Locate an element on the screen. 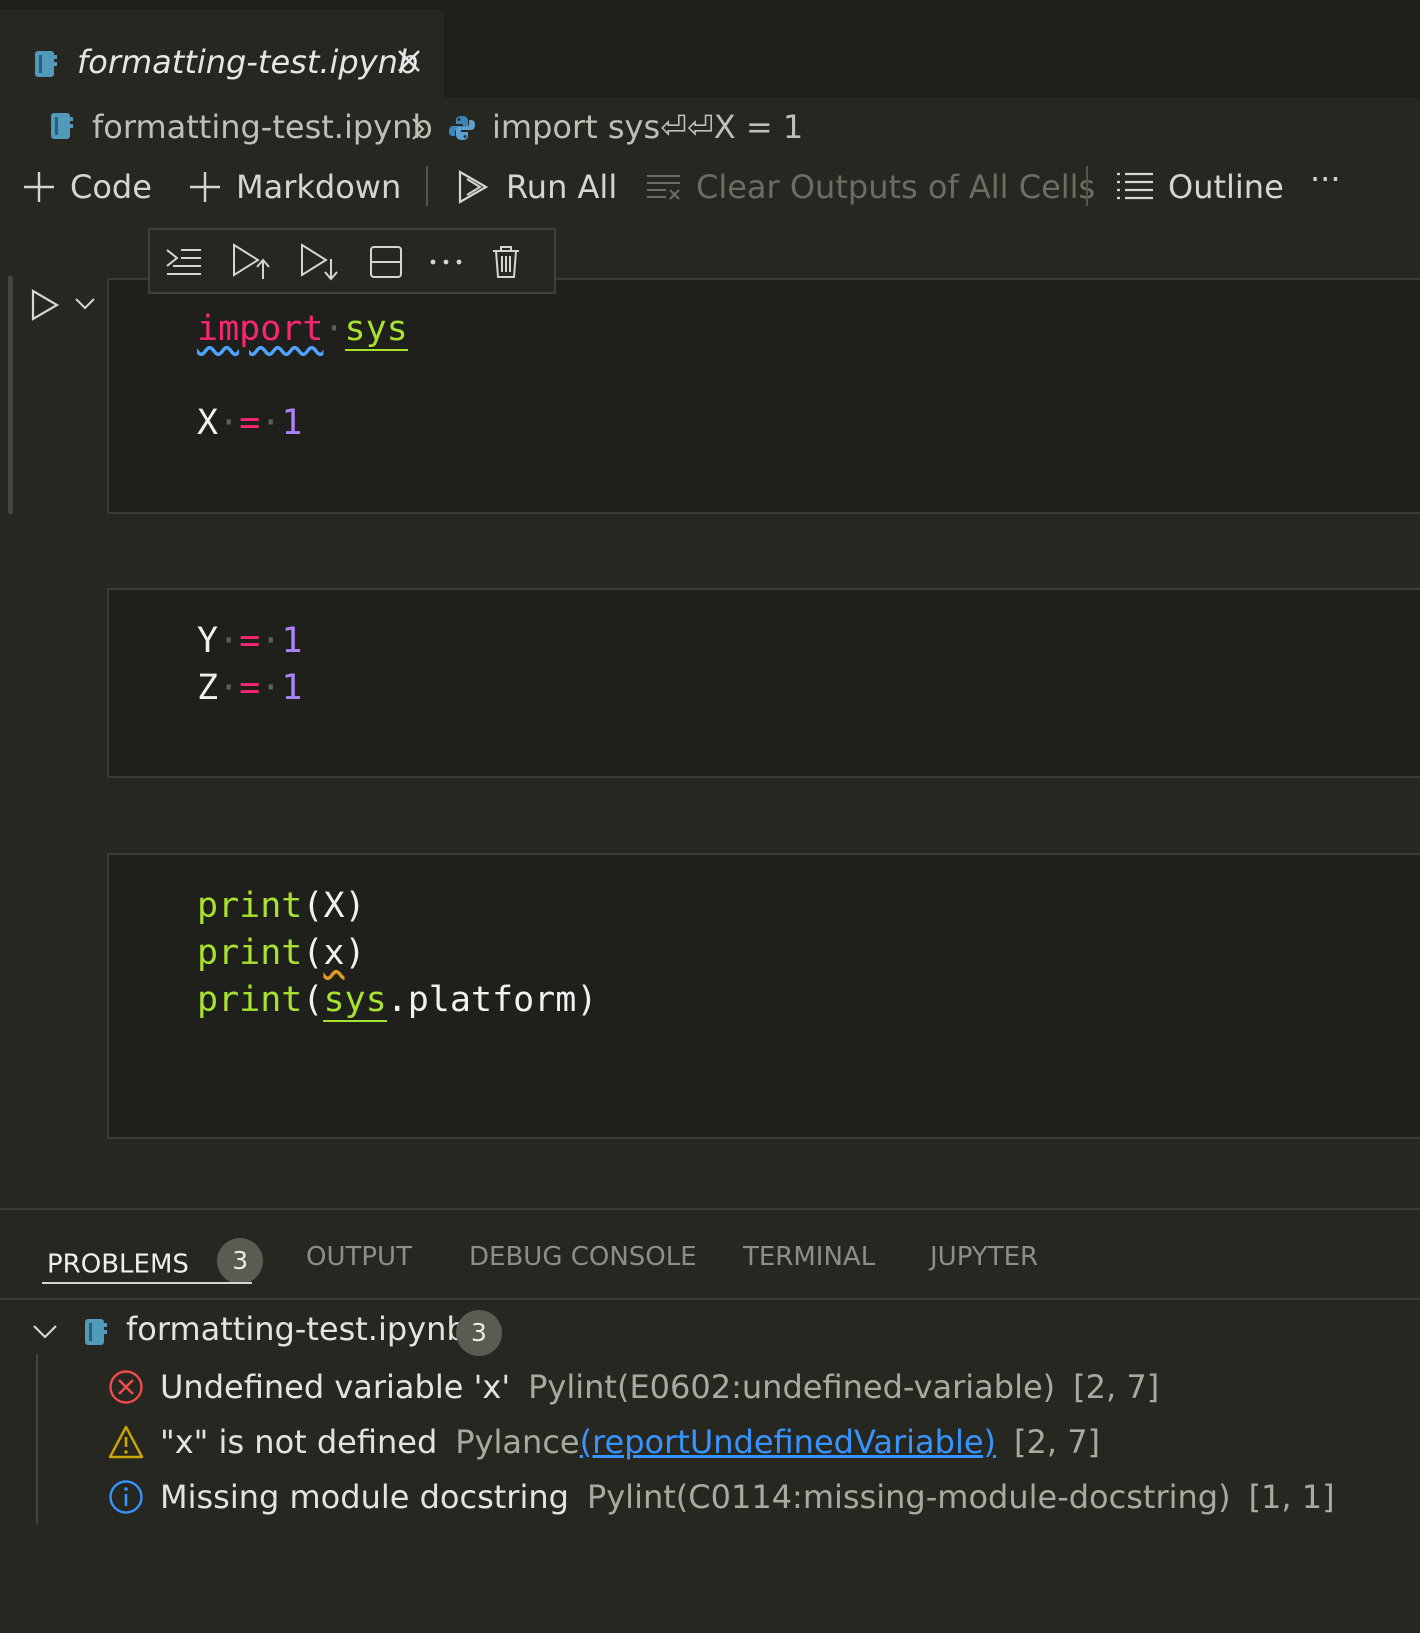 The width and height of the screenshot is (1420, 1633). python-icon is located at coordinates (462, 130).